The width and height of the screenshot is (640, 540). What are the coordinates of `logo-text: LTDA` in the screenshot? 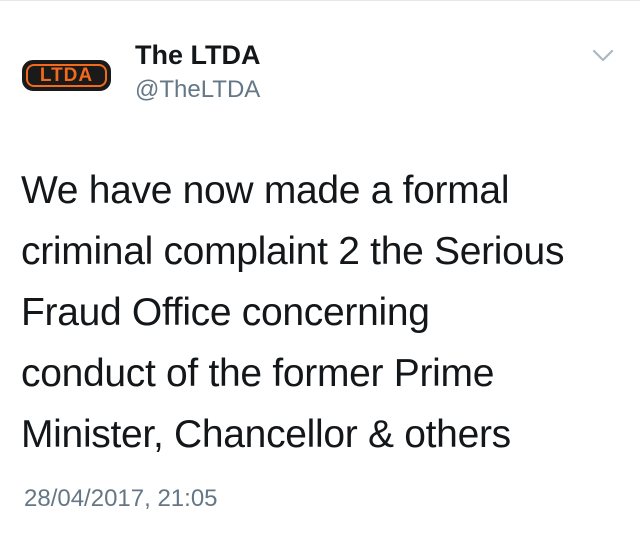 It's located at (66, 75).